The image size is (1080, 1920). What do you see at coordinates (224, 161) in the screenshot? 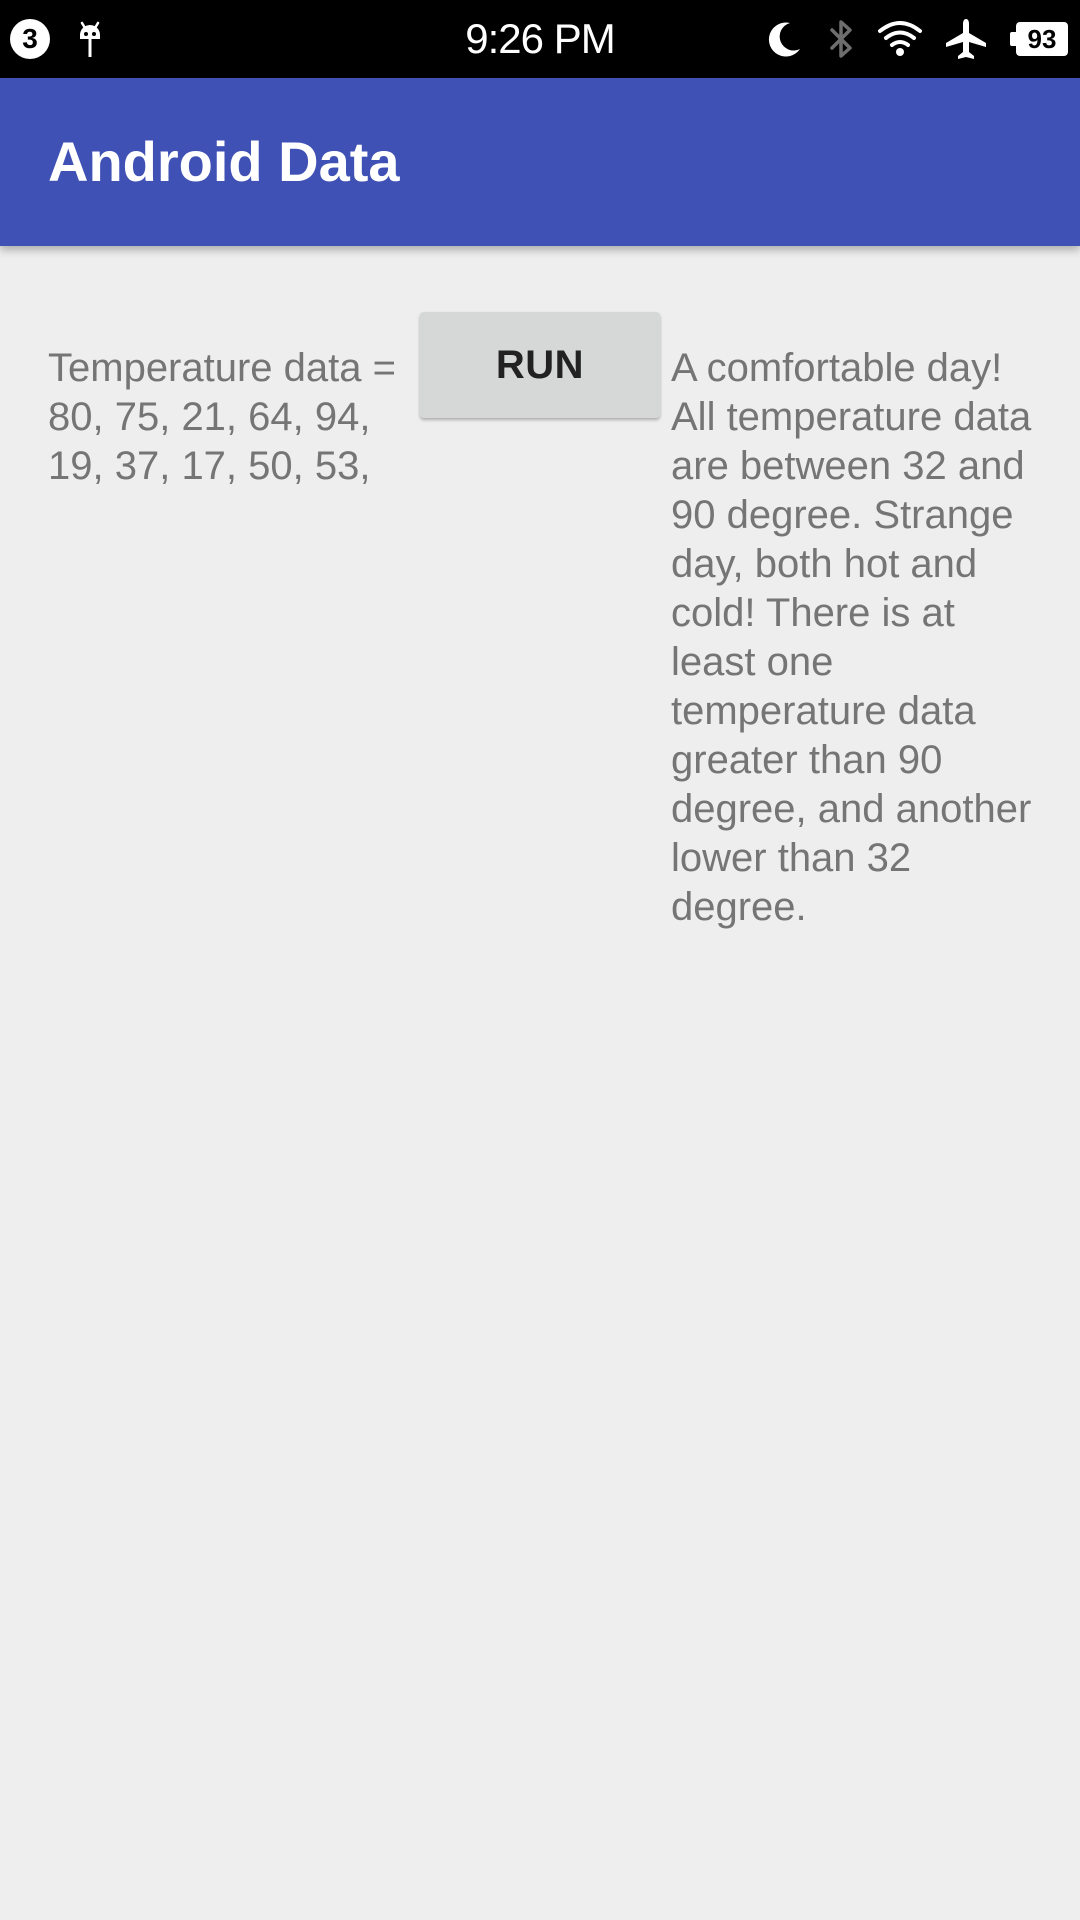
I see `app-title: Android Data` at bounding box center [224, 161].